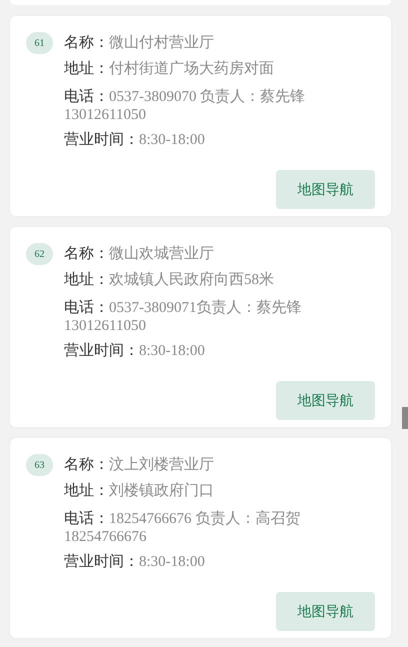 The width and height of the screenshot is (408, 647). Describe the element at coordinates (105, 537) in the screenshot. I see `field-value: 18254766676` at that location.